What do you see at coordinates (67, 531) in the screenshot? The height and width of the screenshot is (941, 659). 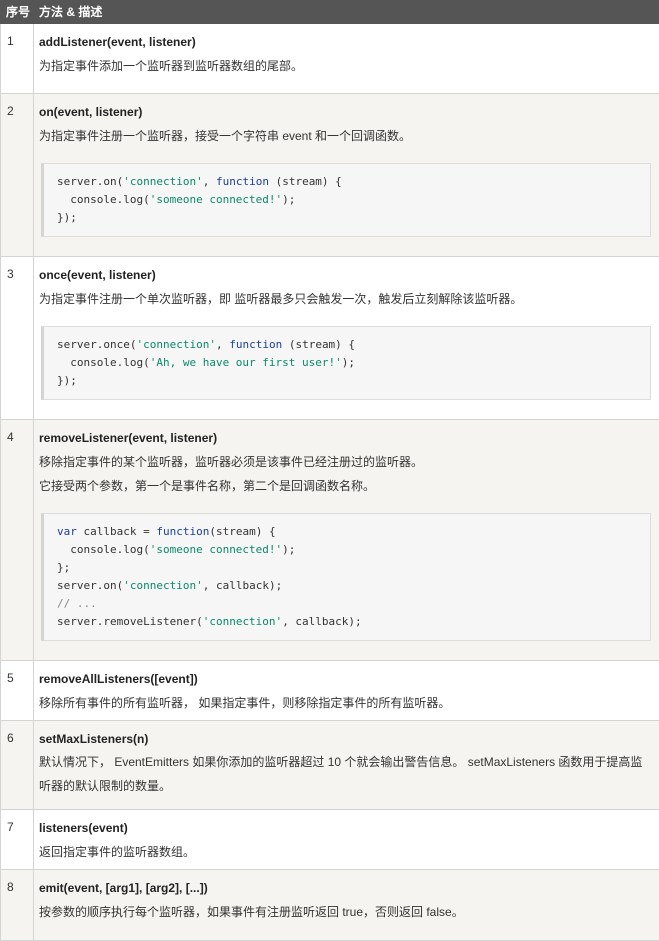 I see `code-token: var` at bounding box center [67, 531].